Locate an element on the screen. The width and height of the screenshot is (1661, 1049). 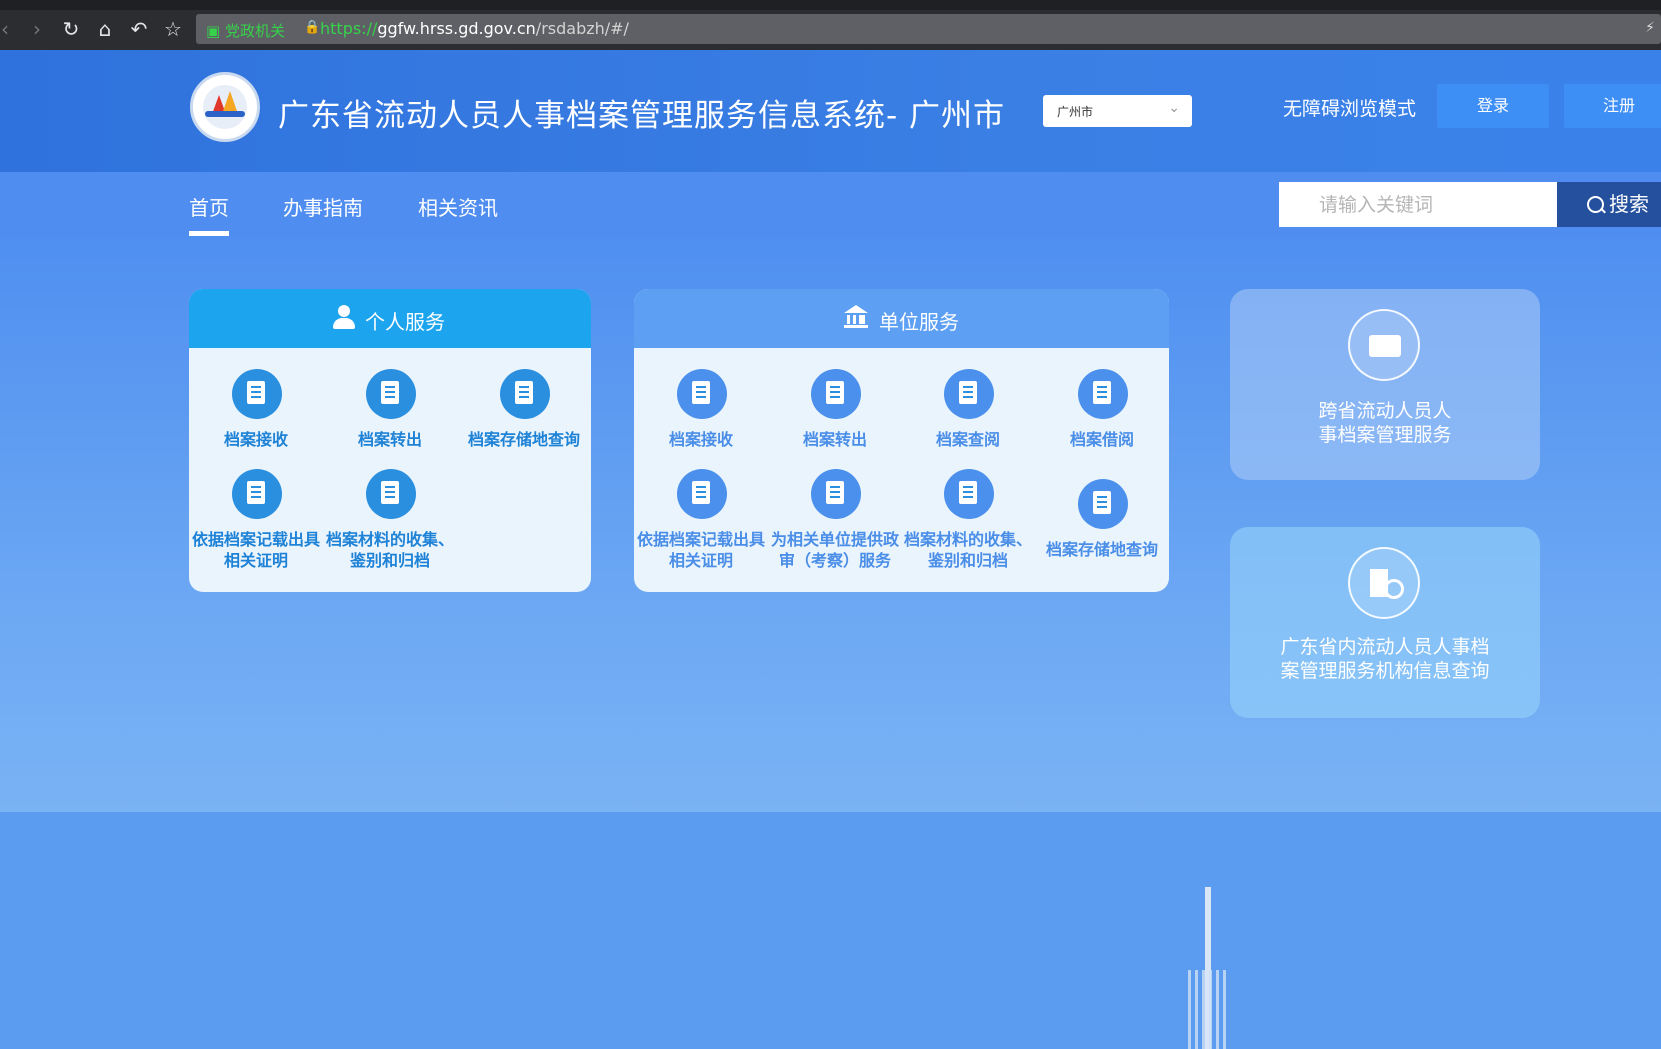
login-button: 登录 is located at coordinates (1493, 106).